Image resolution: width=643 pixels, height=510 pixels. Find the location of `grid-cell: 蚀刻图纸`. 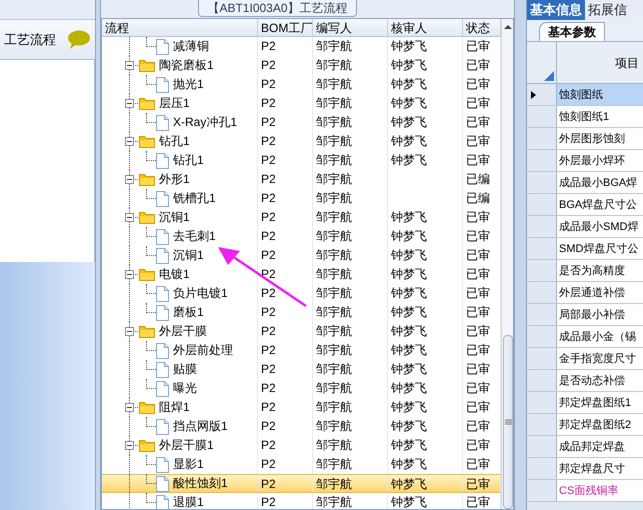

grid-cell: 蚀刻图纸 is located at coordinates (600, 94).